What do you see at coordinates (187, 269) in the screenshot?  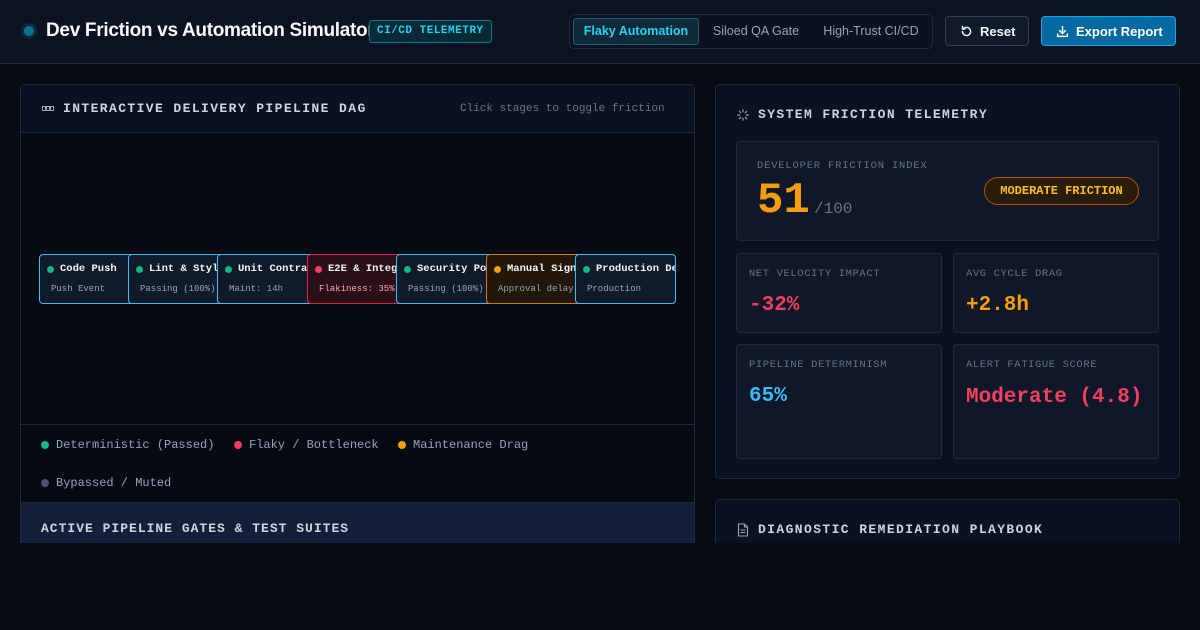 I see `stage-name: Lint & Style` at bounding box center [187, 269].